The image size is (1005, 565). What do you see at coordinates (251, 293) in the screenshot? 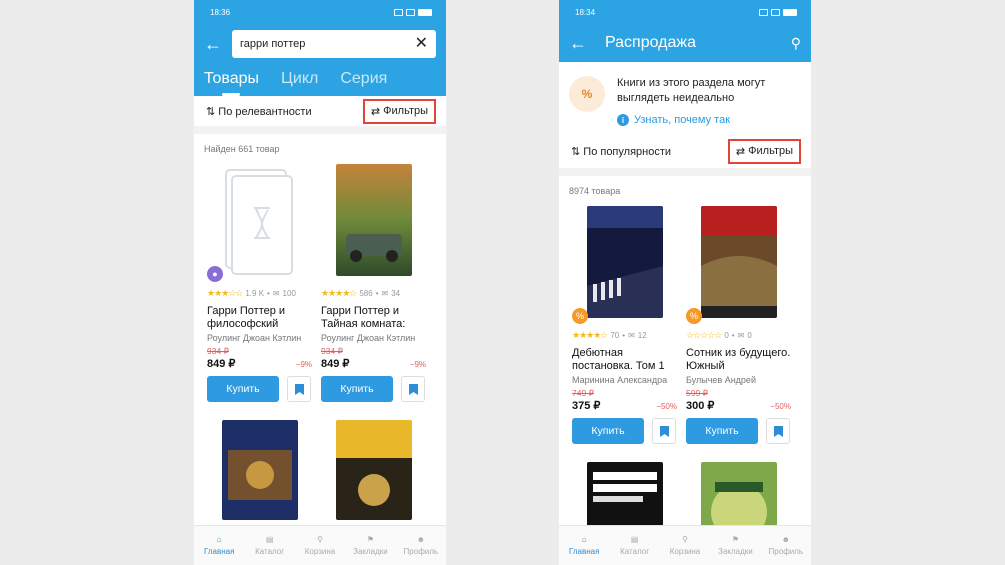
I see `rating: ★★★☆☆ 1.9 K • ✉ 100` at bounding box center [251, 293].